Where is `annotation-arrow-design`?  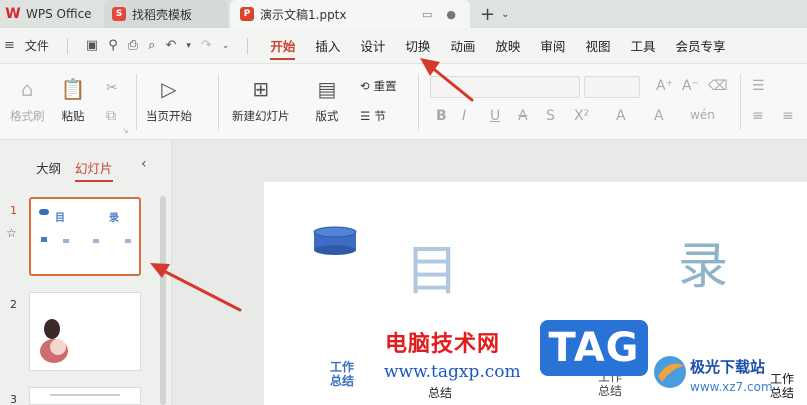
annotation-arrow-design is located at coordinates (451, 83).